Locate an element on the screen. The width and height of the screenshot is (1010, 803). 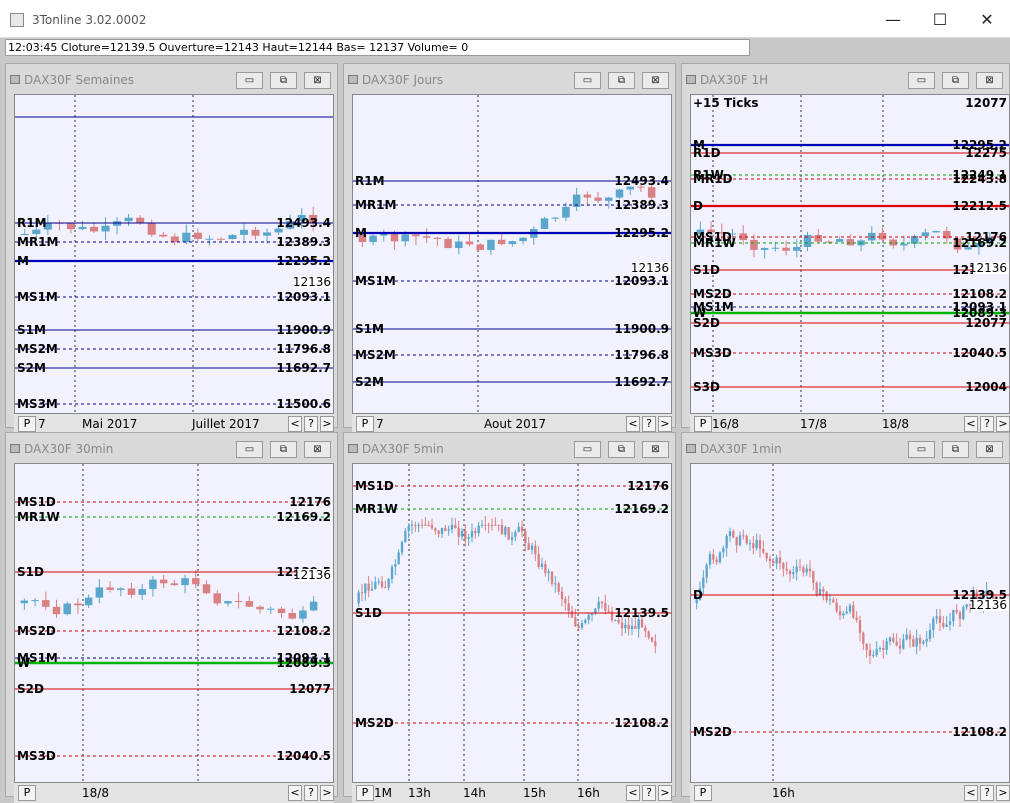
time-label: Mai 2017 is located at coordinates (110, 424).